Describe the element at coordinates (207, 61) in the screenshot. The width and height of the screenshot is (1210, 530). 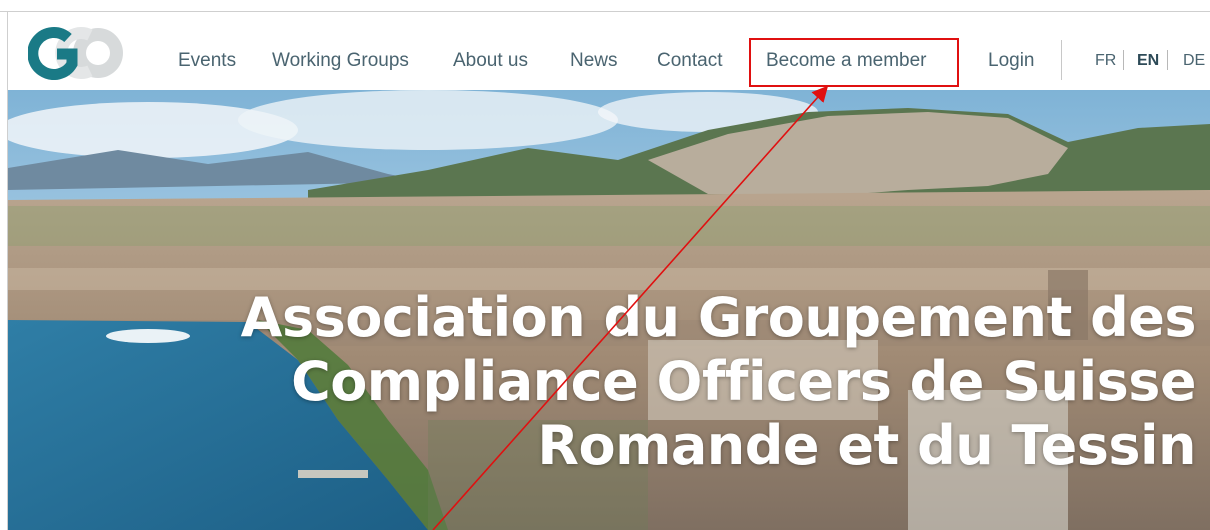
I see `nav-events: Events` at that location.